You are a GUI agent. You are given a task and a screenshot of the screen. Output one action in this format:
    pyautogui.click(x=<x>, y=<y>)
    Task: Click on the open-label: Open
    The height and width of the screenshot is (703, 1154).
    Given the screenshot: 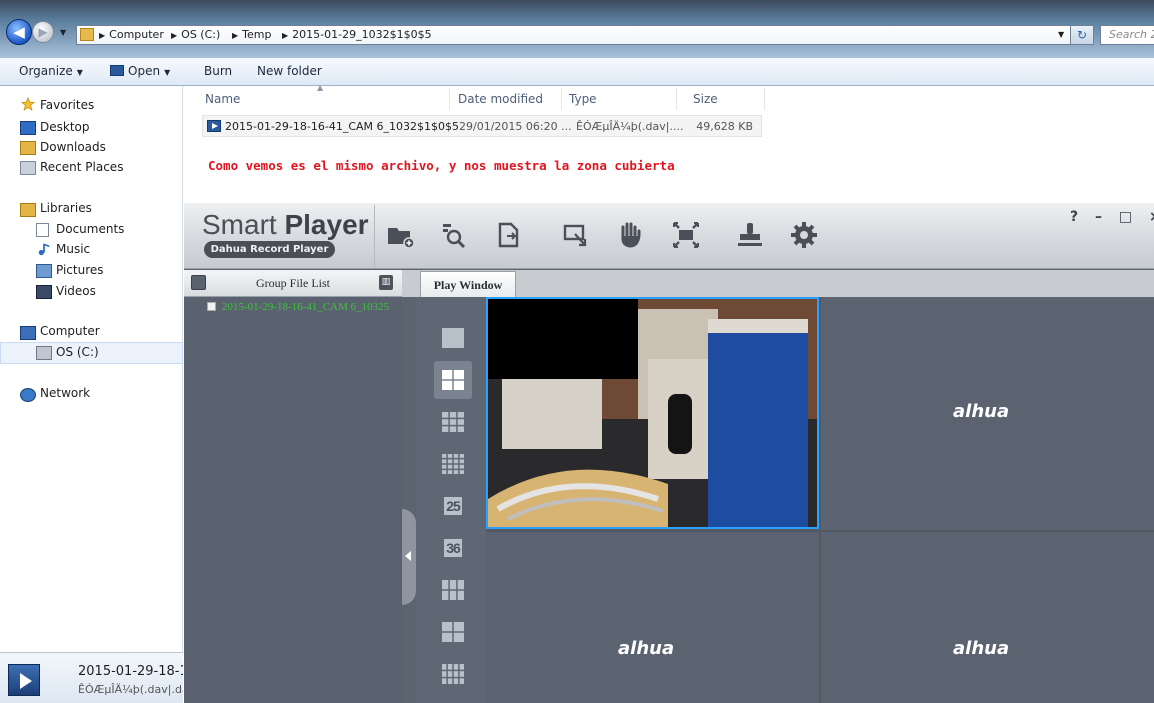 What is the action you would take?
    pyautogui.click(x=144, y=71)
    